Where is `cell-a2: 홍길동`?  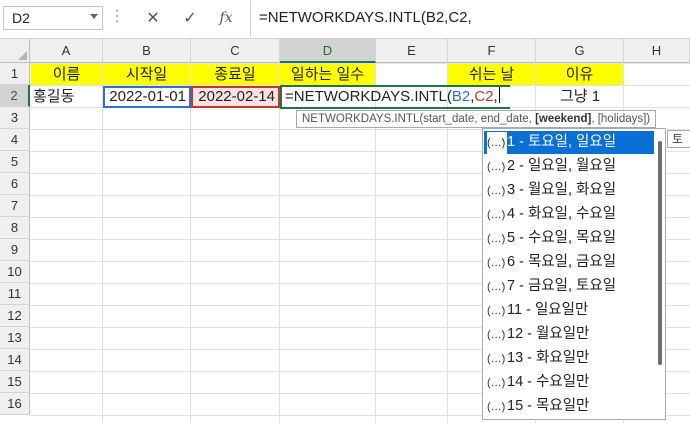
cell-a2: 홍길동 is located at coordinates (68, 97).